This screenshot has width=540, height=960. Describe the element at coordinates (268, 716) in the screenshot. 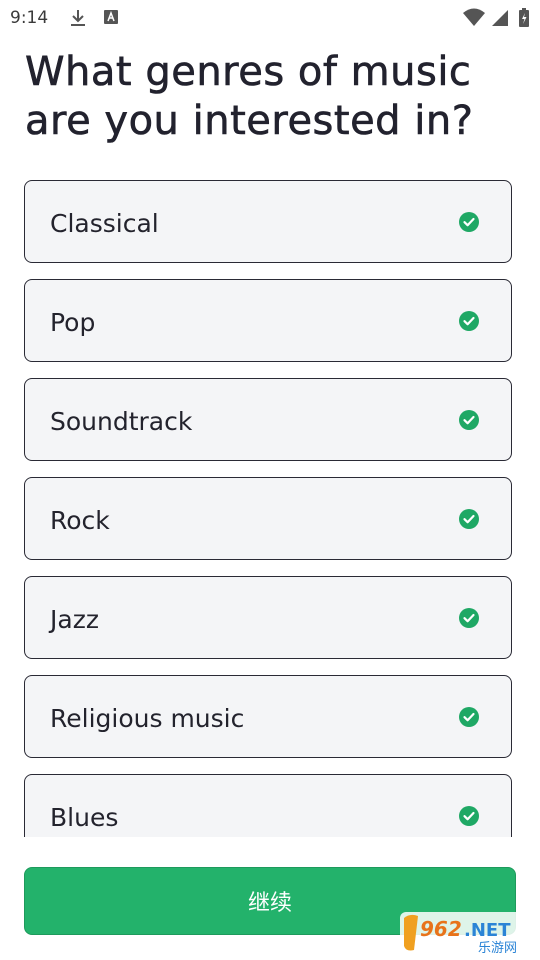

I see `genre-item-religious-music: Religious music` at that location.